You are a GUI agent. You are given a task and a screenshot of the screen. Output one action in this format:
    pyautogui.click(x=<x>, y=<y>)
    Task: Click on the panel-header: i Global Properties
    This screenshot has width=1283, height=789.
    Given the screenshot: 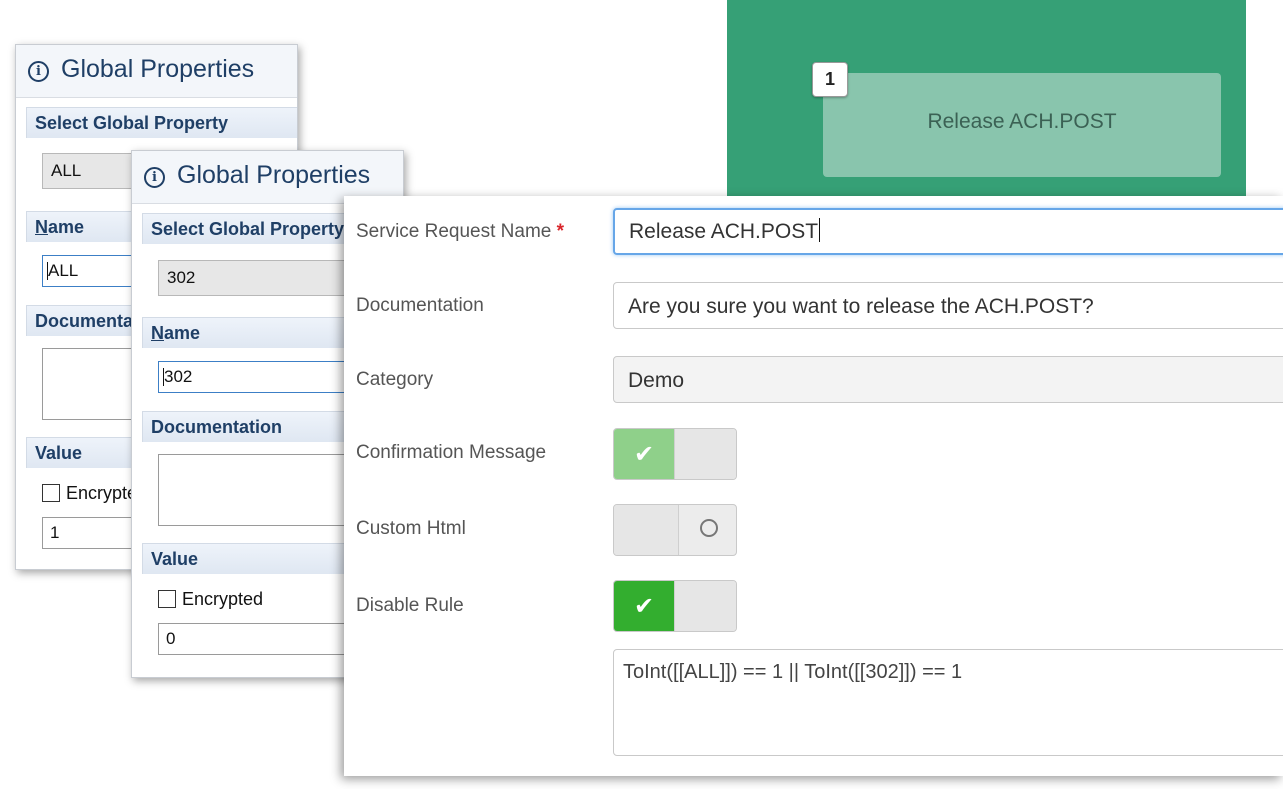 What is the action you would take?
    pyautogui.click(x=156, y=71)
    